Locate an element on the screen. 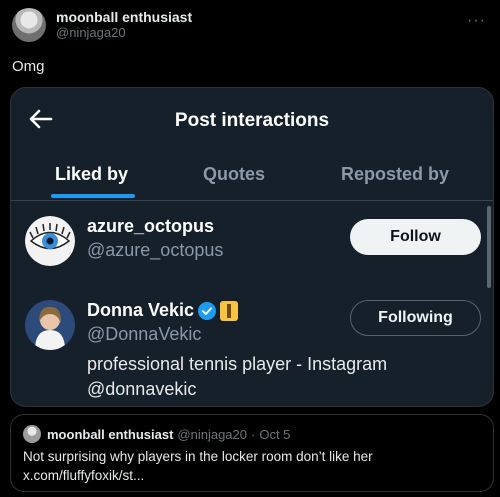 The height and width of the screenshot is (497, 500). page-title: Post interactions is located at coordinates (252, 120).